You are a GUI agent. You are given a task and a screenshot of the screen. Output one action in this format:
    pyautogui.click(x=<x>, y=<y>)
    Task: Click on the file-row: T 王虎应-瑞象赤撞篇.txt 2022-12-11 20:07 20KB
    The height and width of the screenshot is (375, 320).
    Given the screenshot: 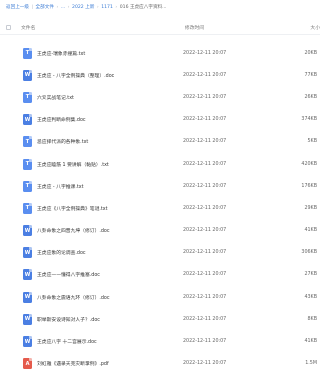 What is the action you would take?
    pyautogui.click(x=160, y=53)
    